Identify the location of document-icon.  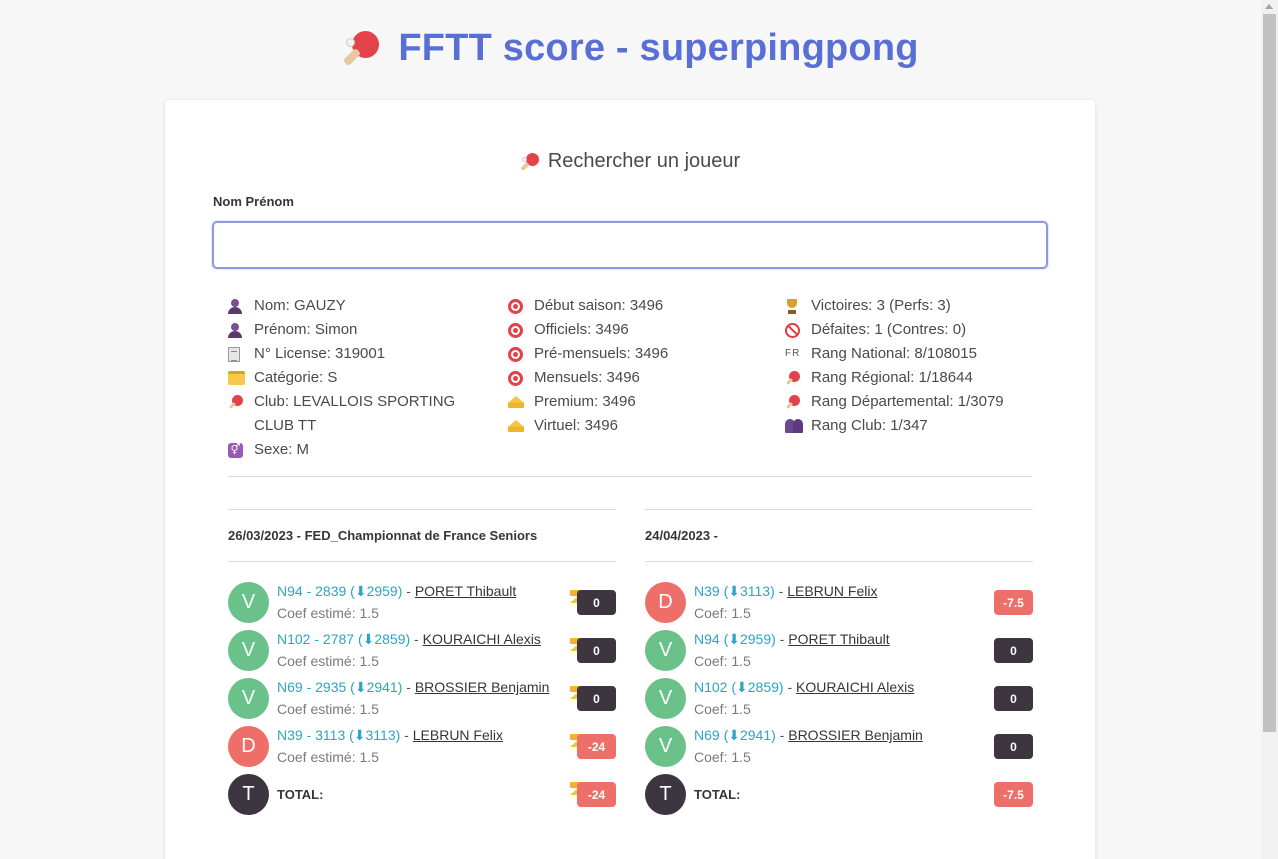
(241, 354).